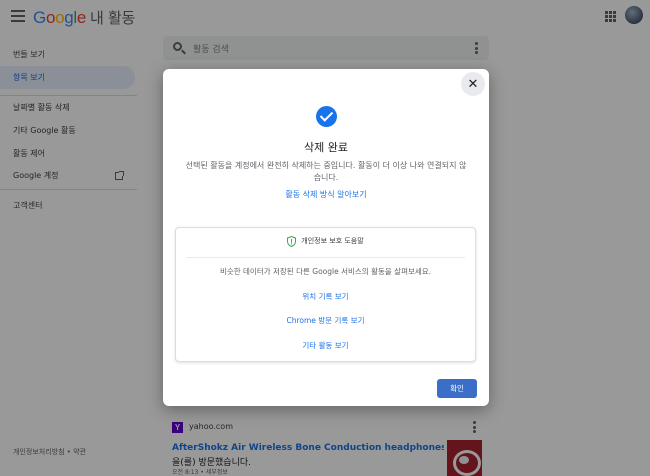 The width and height of the screenshot is (650, 476). What do you see at coordinates (325, 257) in the screenshot?
I see `privacy-card-divider` at bounding box center [325, 257].